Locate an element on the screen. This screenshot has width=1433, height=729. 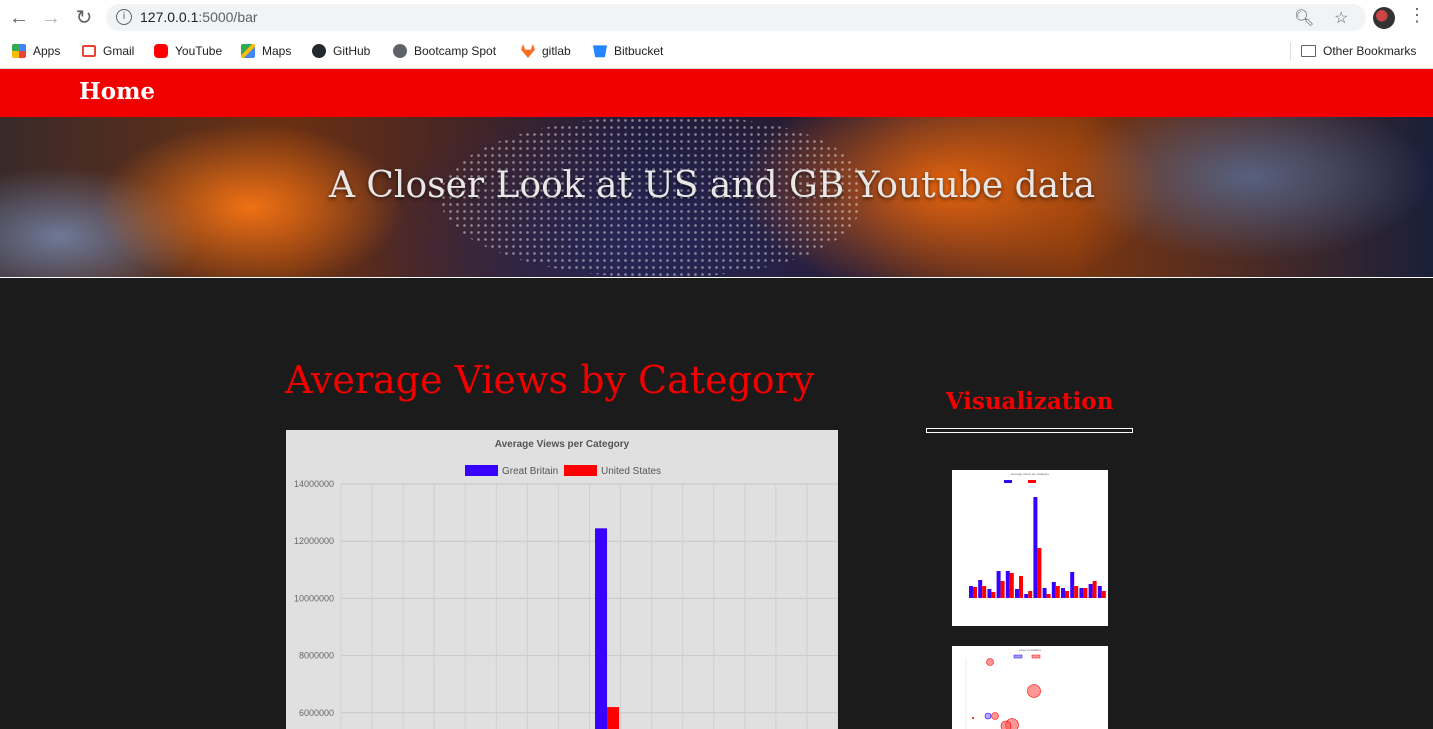
bookmark-bitbucket: Bitbucket is located at coordinates (628, 51).